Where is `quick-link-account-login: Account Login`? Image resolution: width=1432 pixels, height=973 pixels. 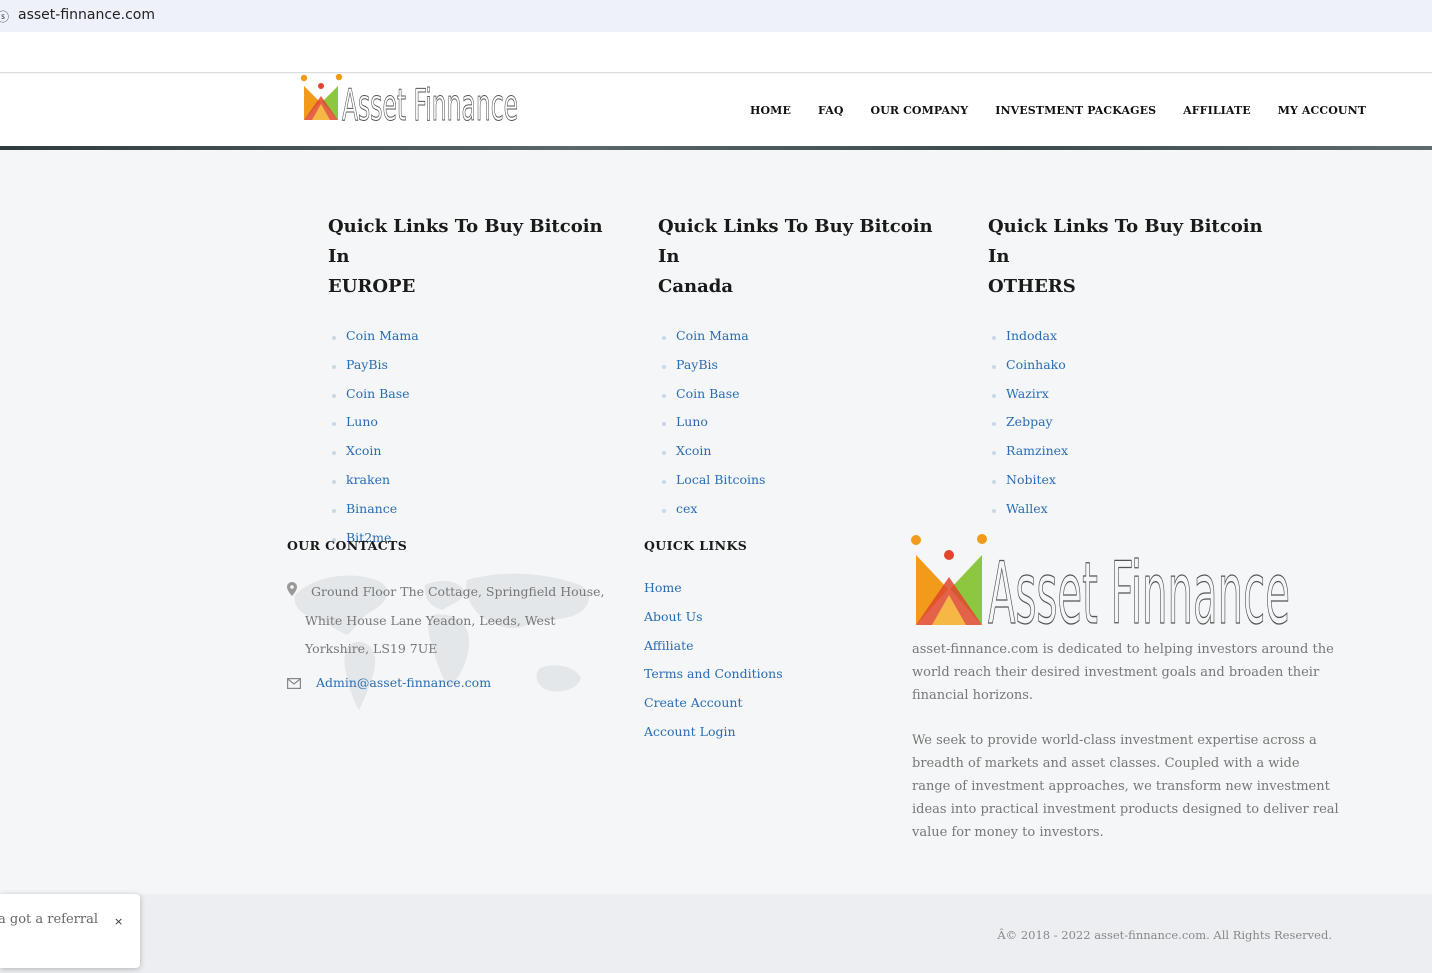
quick-link-account-login: Account Login is located at coordinates (713, 738).